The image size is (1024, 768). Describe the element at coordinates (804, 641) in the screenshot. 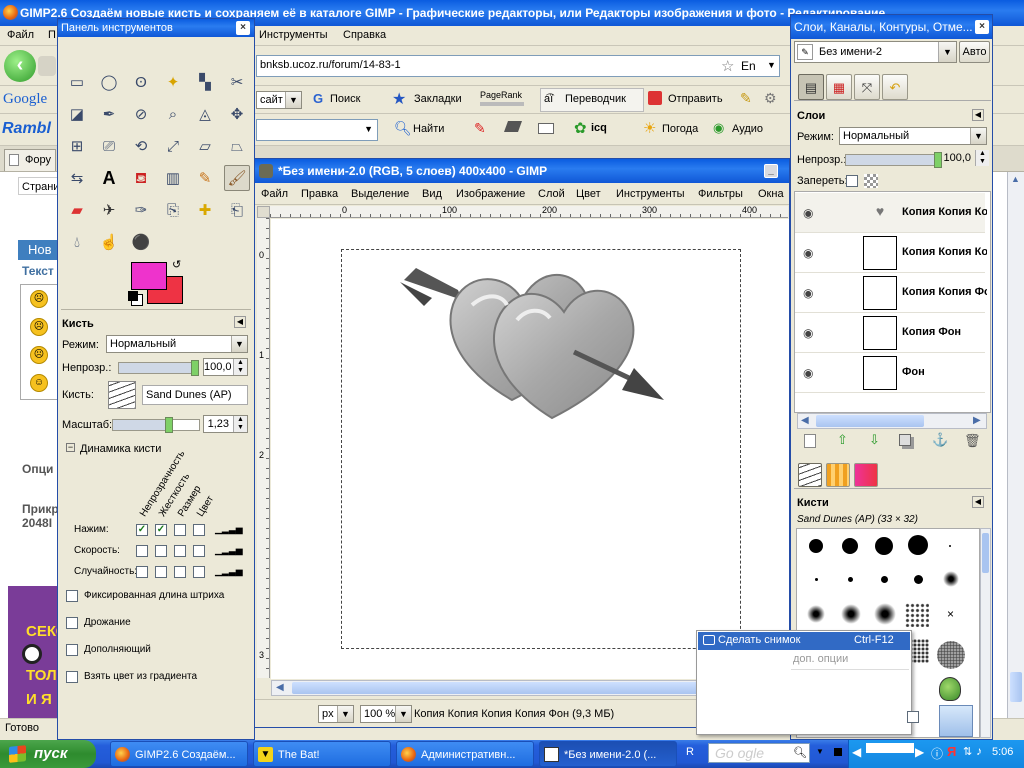

I see `menu-item-take-snapshot: Сделать снимок Ctrl-F12` at that location.